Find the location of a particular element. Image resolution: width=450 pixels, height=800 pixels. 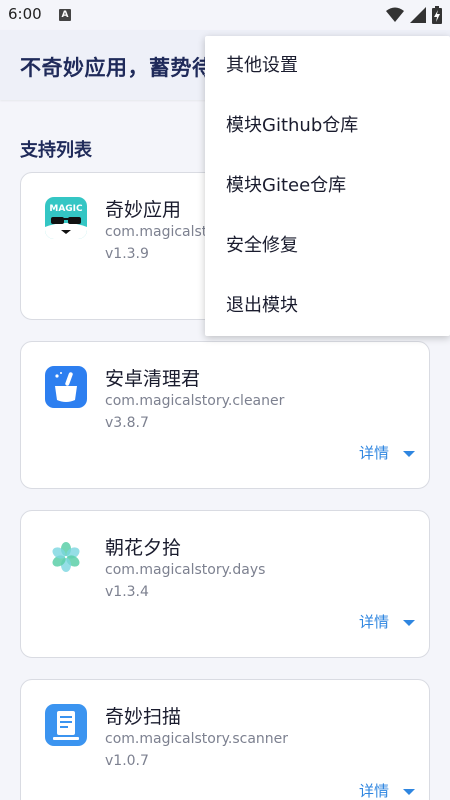

menu-item-gitee-repo: 模块Gitee仓库 is located at coordinates (327, 186).